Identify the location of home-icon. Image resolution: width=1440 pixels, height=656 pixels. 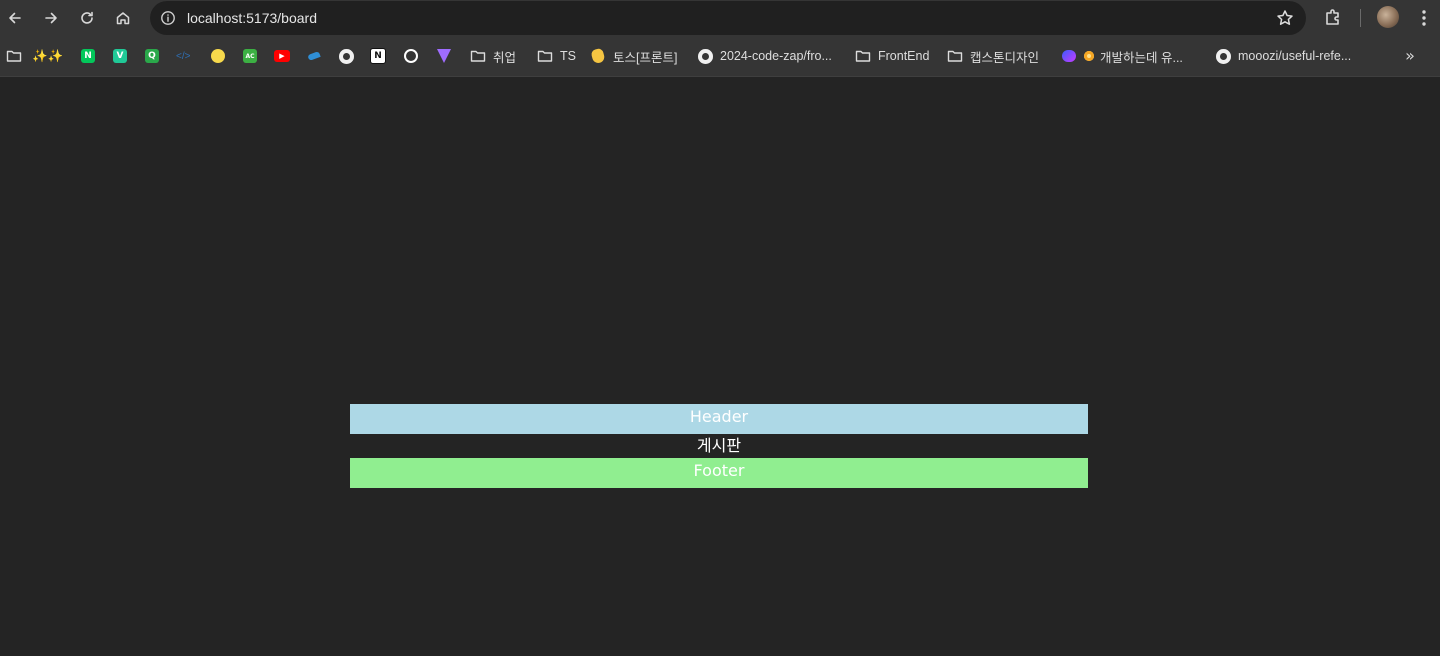
(123, 18).